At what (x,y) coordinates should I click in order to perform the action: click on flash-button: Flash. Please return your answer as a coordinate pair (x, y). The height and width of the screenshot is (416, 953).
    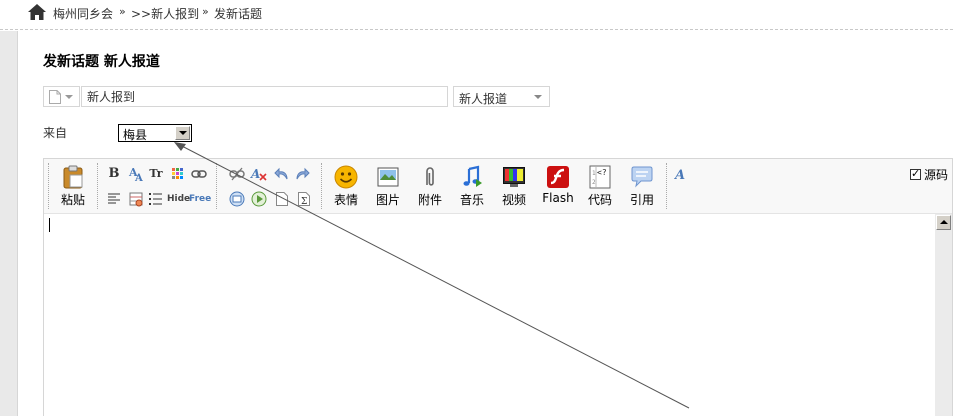
    Looking at the image, I should click on (558, 187).